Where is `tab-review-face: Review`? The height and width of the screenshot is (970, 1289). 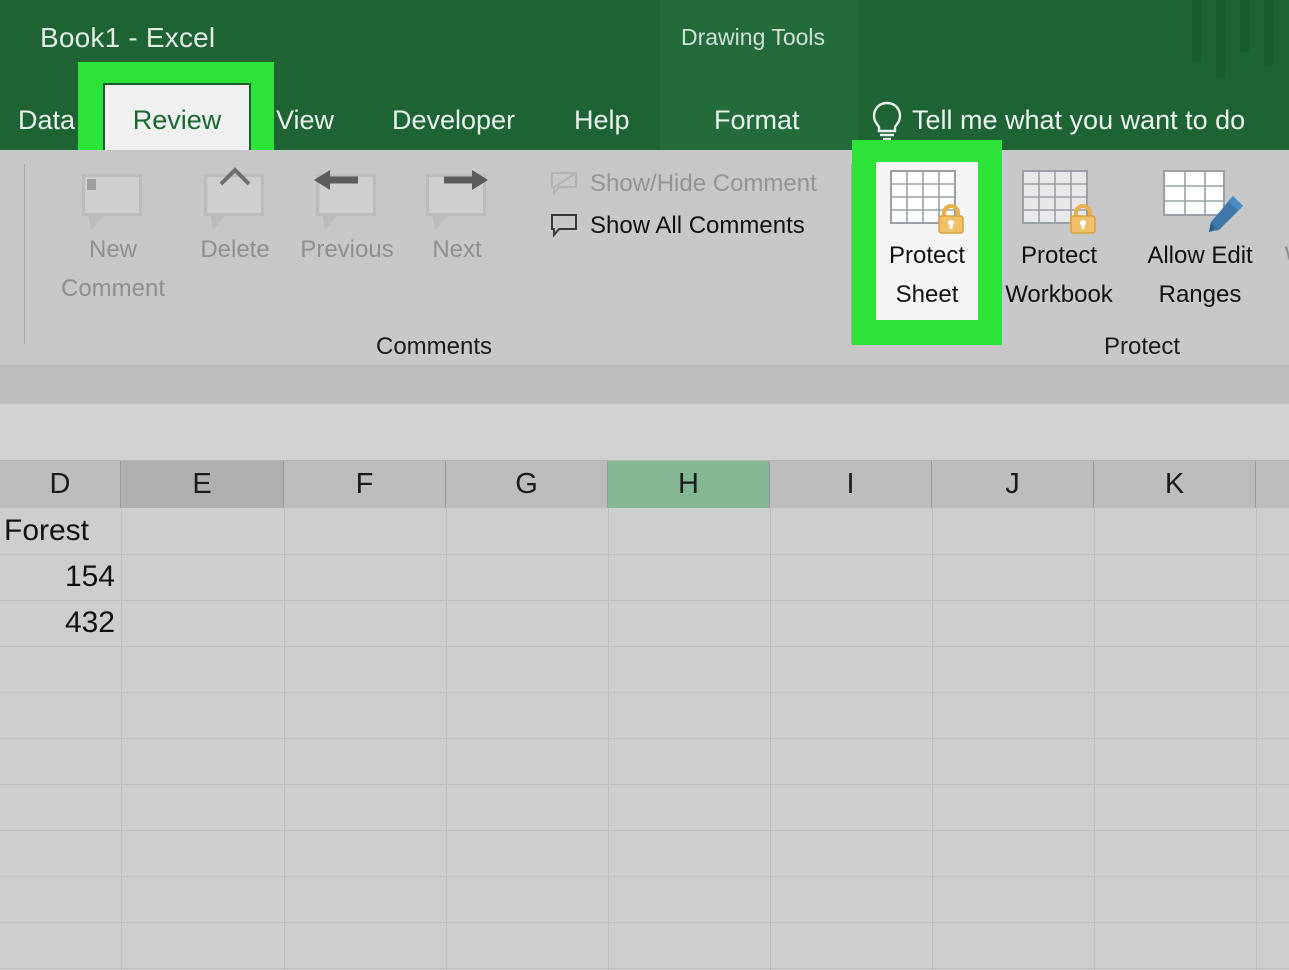
tab-review-face: Review is located at coordinates (177, 120).